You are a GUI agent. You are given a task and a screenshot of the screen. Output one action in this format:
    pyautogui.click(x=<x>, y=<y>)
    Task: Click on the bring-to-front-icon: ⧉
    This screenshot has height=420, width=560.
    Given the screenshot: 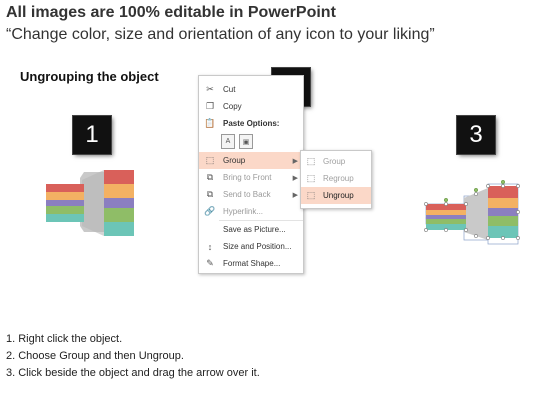 What is the action you would take?
    pyautogui.click(x=210, y=177)
    